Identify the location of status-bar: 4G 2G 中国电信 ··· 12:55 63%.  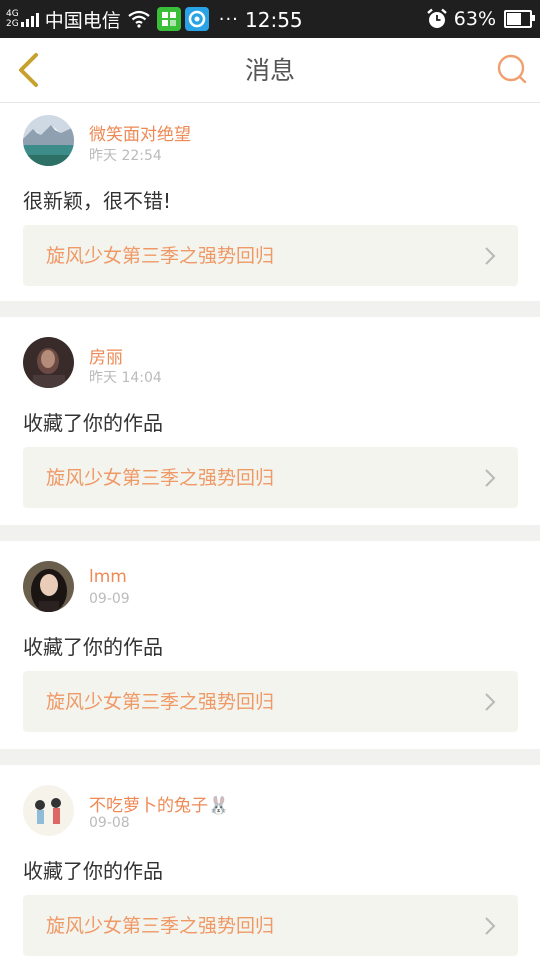
(270, 19).